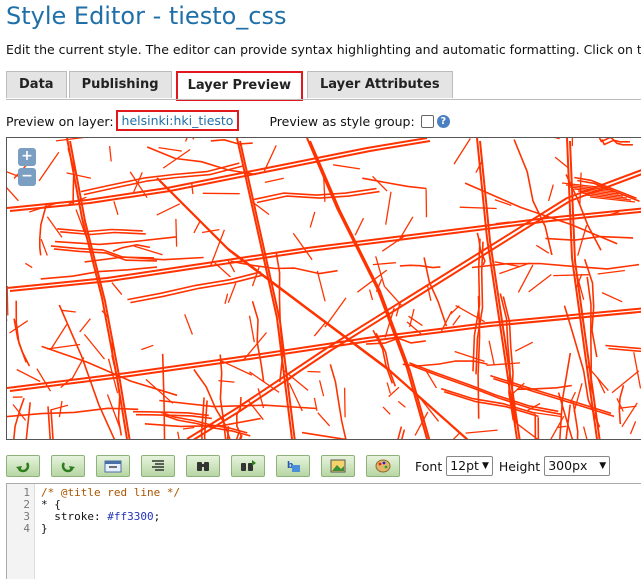 This screenshot has width=641, height=579. Describe the element at coordinates (120, 84) in the screenshot. I see `tab-publishing: Publishing` at that location.